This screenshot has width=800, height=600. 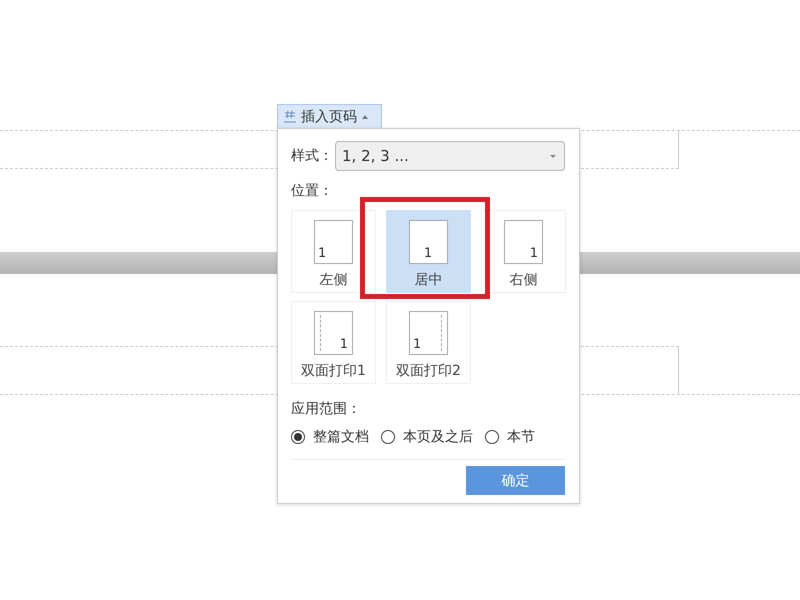 What do you see at coordinates (521, 437) in the screenshot?
I see `radio-label: 本节` at bounding box center [521, 437].